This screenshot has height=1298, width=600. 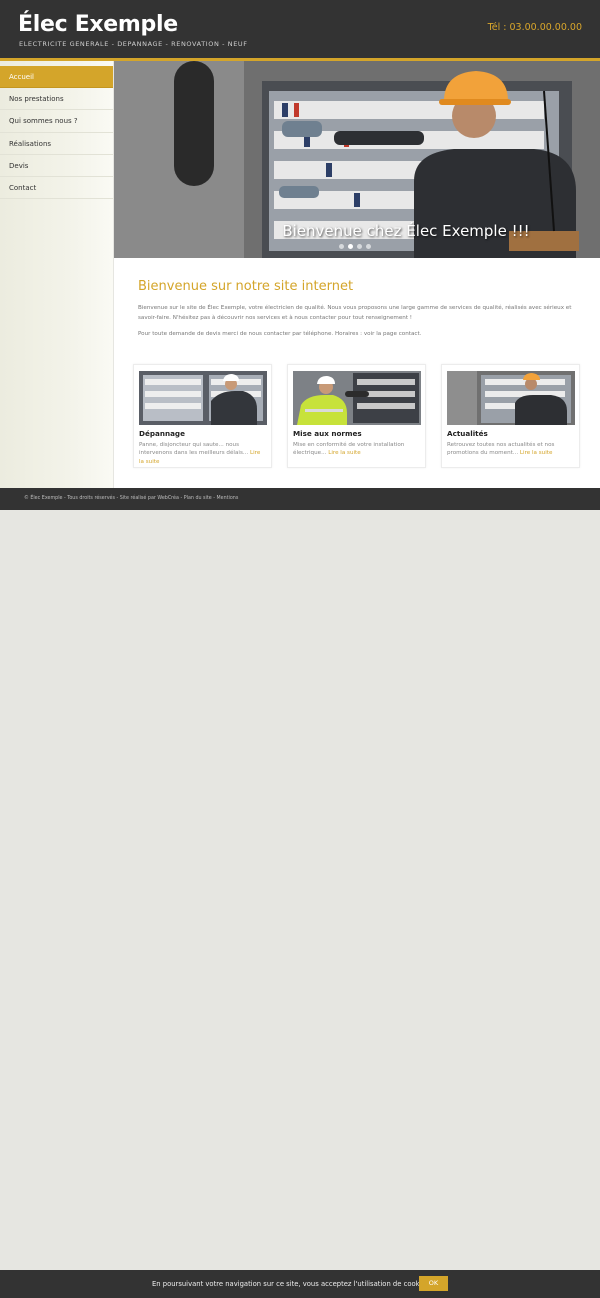 I want to click on sidebar-item-accueil: Accueil, so click(x=56, y=77).